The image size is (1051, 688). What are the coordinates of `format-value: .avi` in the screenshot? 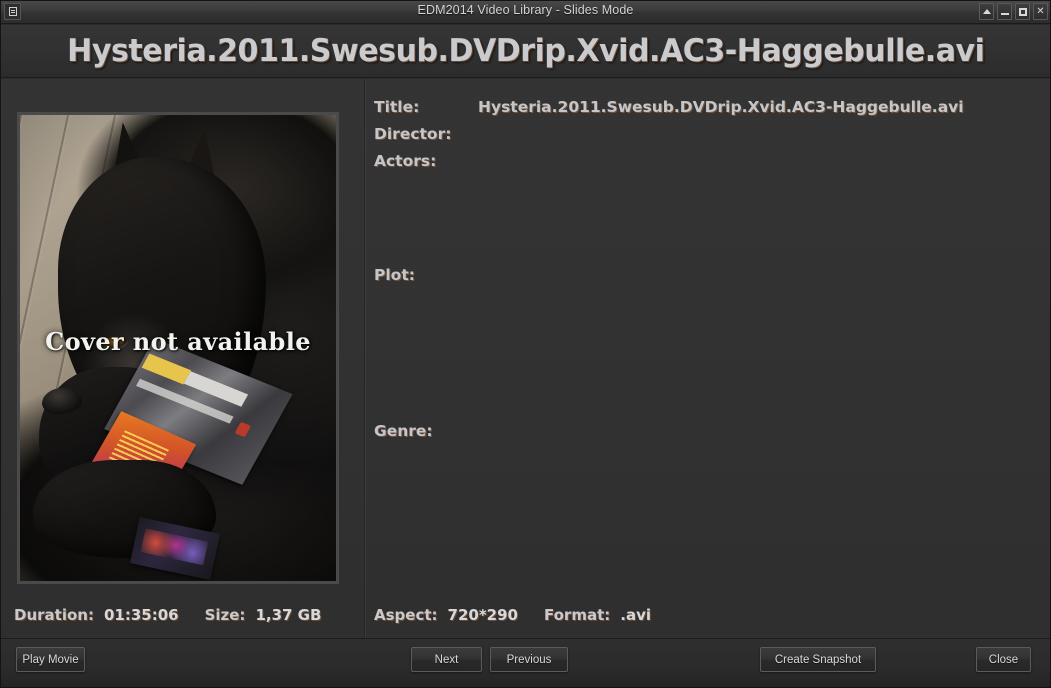 It's located at (635, 615).